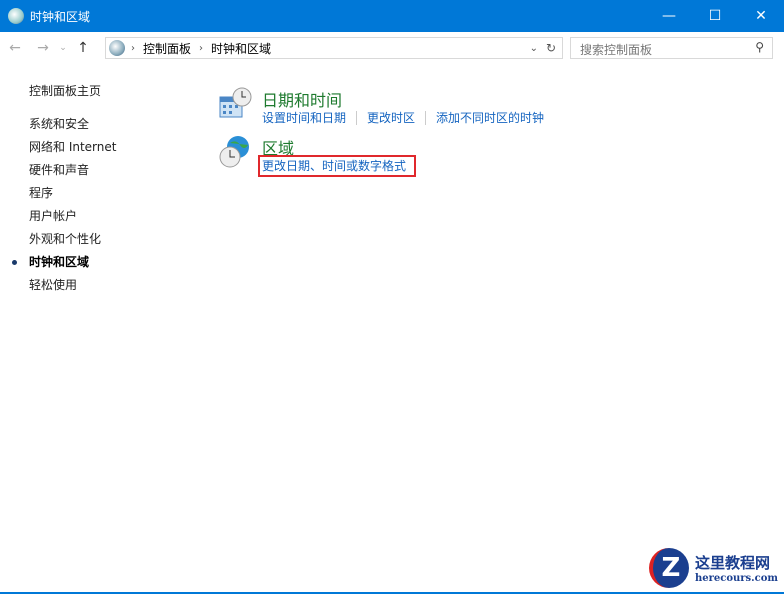 Image resolution: width=784 pixels, height=594 pixels. What do you see at coordinates (732, 563) in the screenshot?
I see `watermark-name: 这里教程网` at bounding box center [732, 563].